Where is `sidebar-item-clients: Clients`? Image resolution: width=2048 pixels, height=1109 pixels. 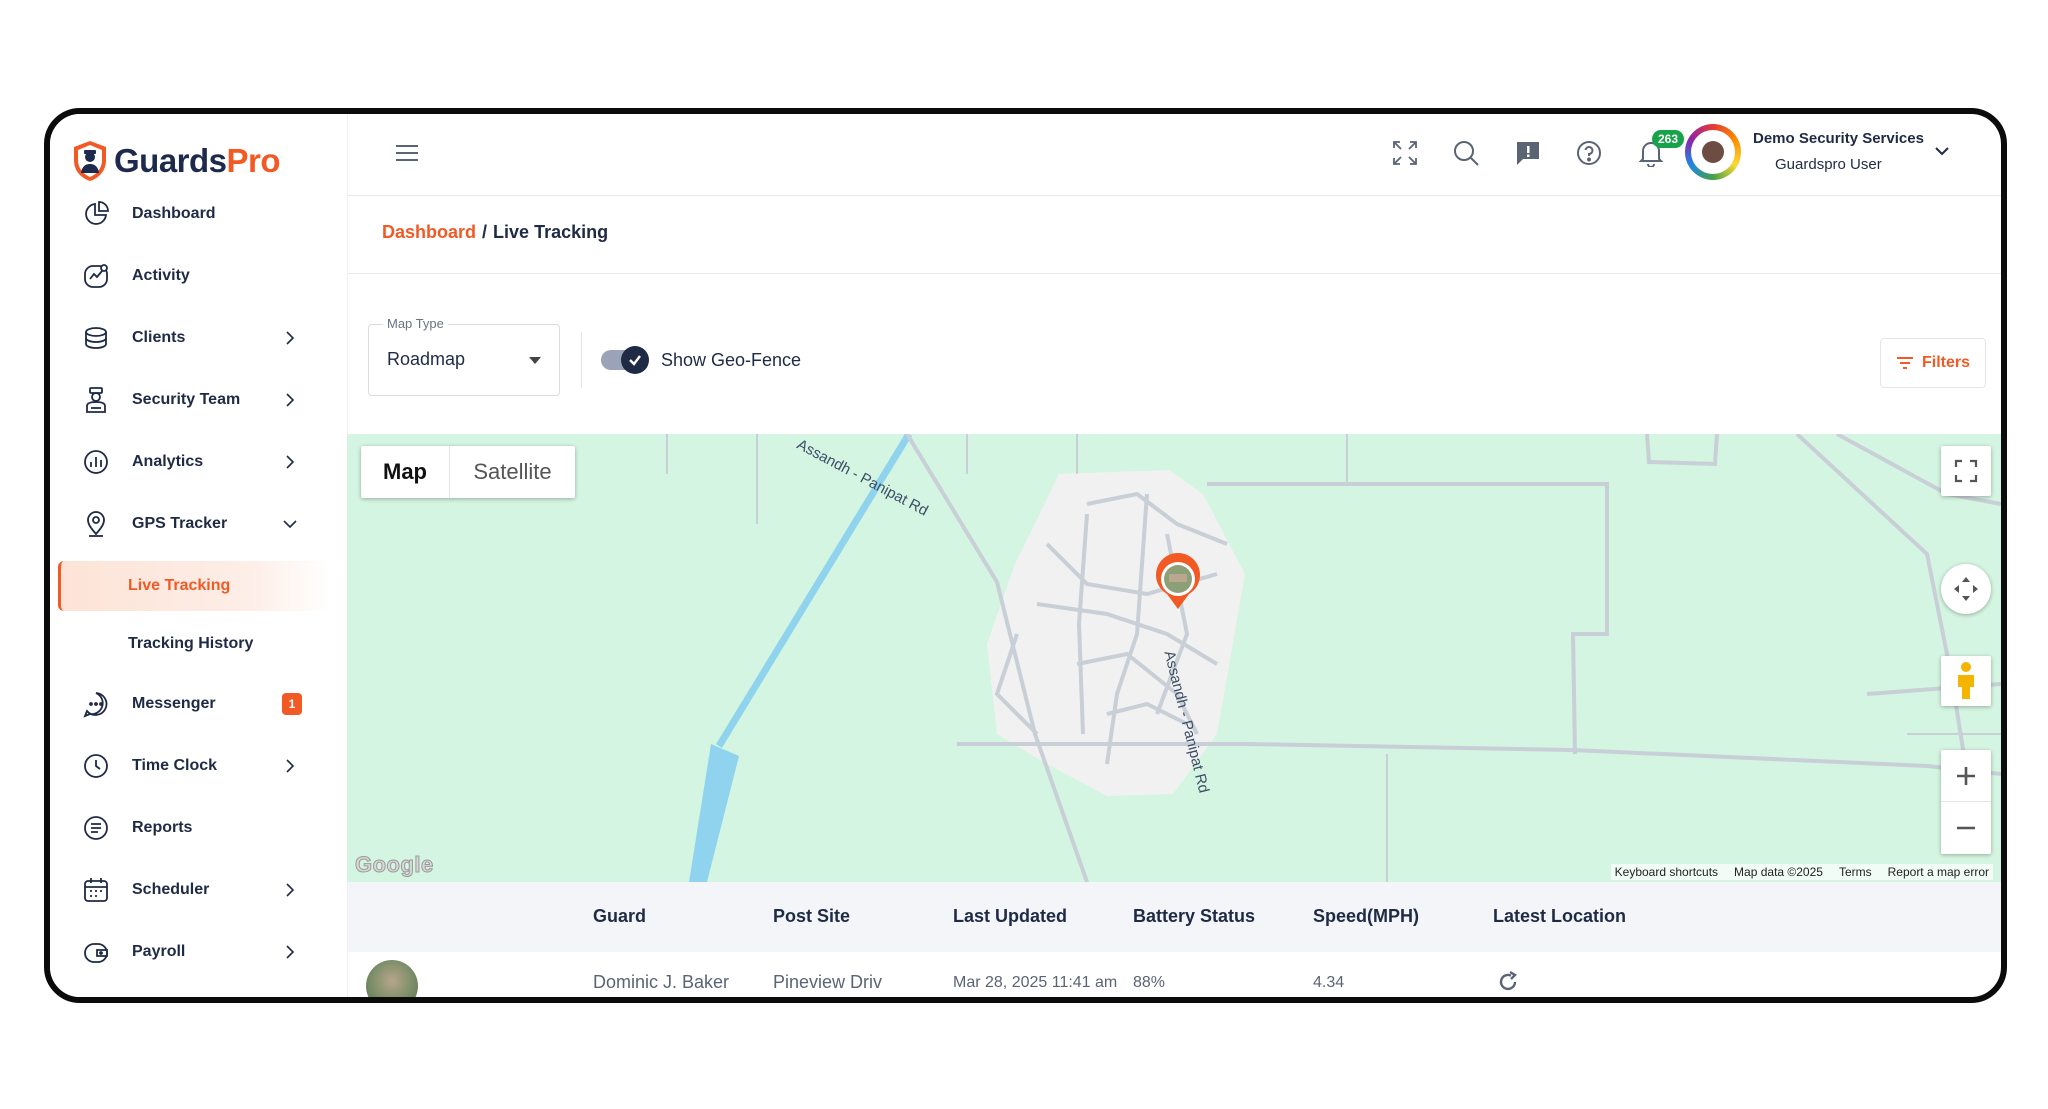
sidebar-item-clients: Clients is located at coordinates (193, 338).